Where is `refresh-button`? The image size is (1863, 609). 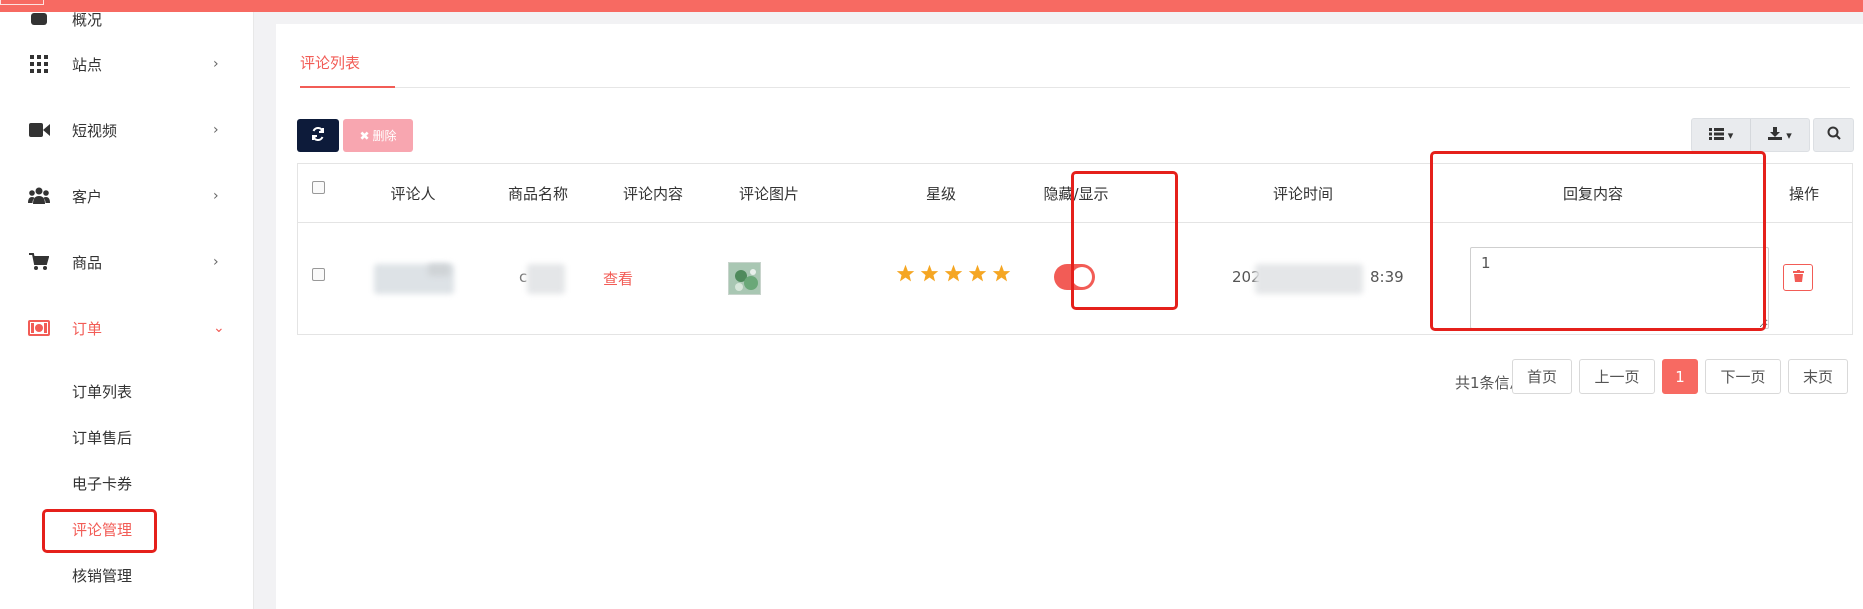
refresh-button is located at coordinates (318, 135).